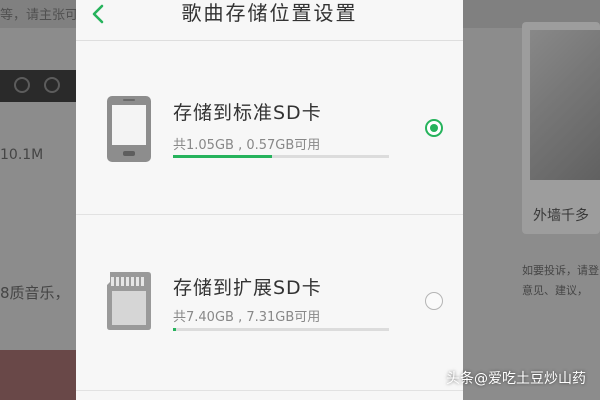 The image size is (600, 400). What do you see at coordinates (247, 288) in the screenshot?
I see `option-extended-sd-label: 存储到扩展SD卡` at bounding box center [247, 288].